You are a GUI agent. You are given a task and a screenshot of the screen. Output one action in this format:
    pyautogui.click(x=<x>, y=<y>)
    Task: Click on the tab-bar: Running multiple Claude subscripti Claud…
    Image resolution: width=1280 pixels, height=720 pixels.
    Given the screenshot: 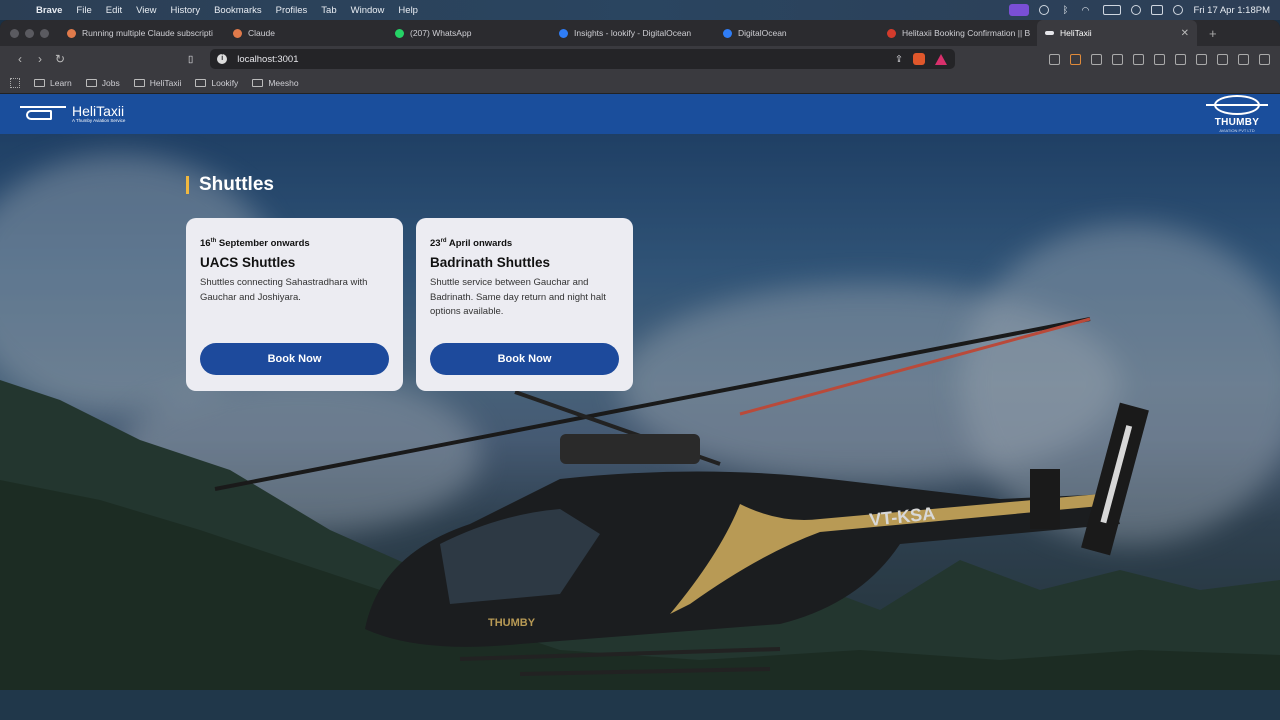 What is the action you would take?
    pyautogui.click(x=640, y=33)
    